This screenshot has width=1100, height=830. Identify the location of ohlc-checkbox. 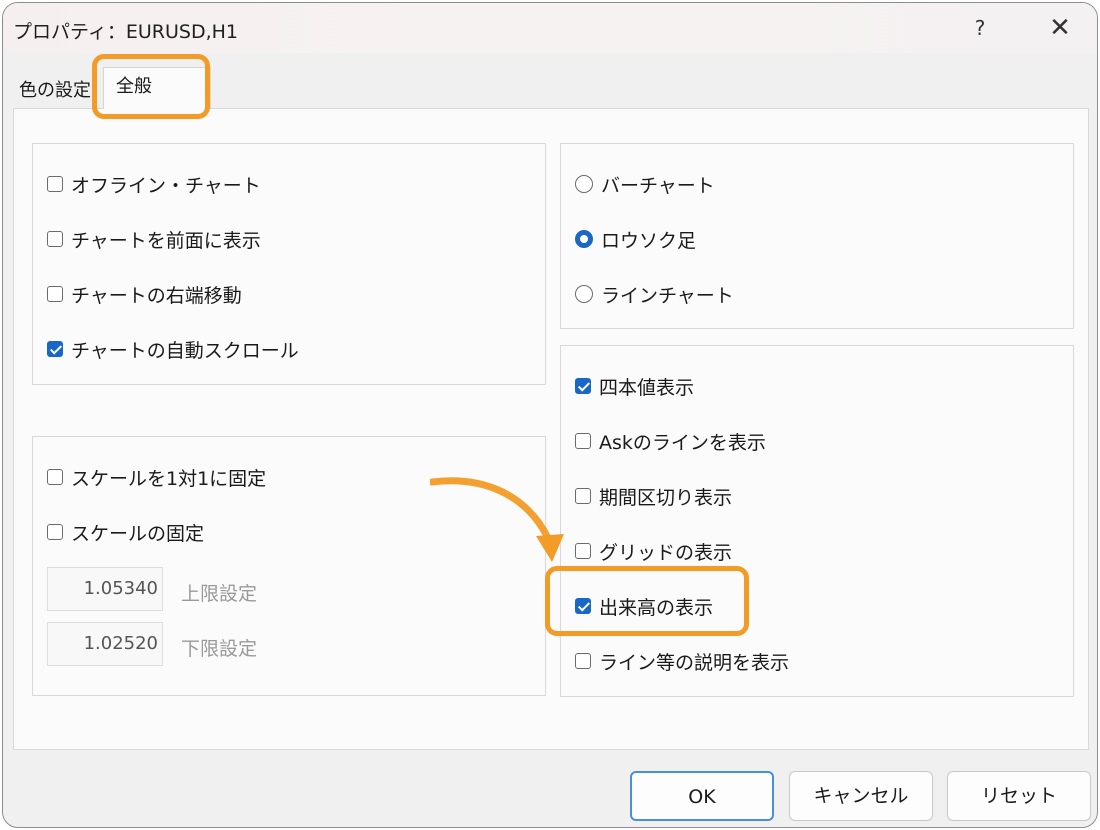
(583, 386).